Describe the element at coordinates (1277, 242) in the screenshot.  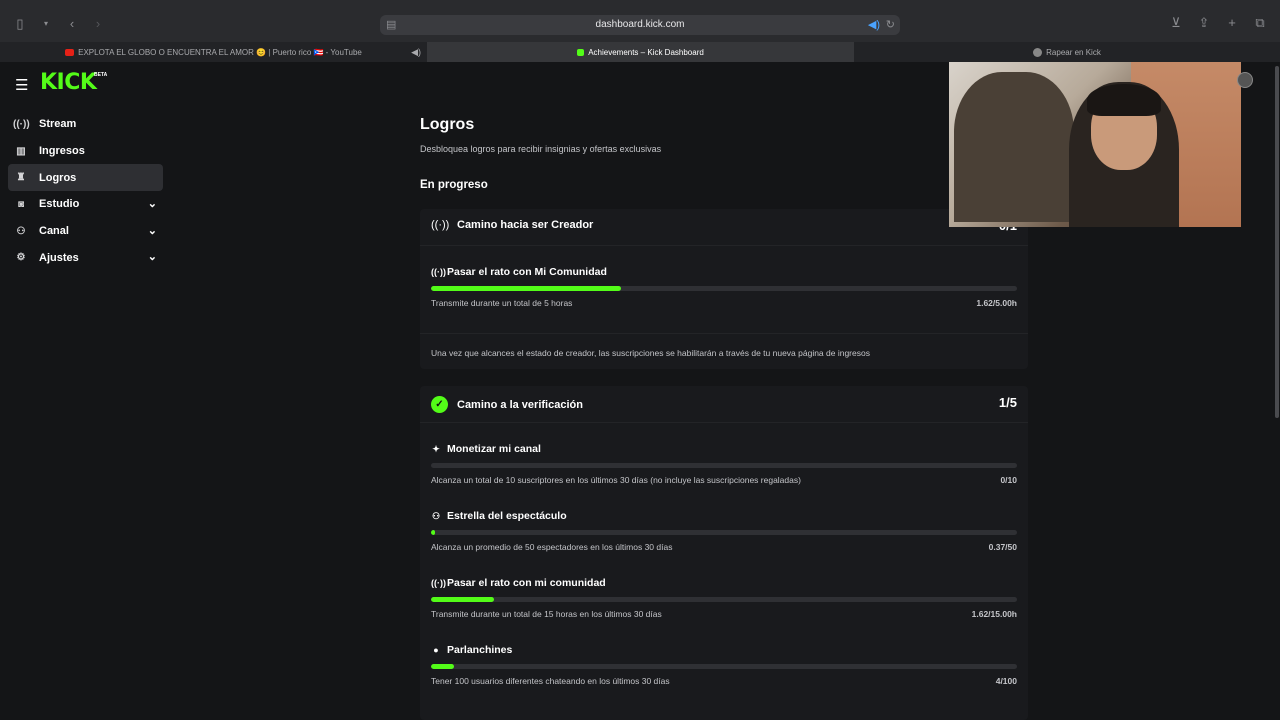
I see `scrollbar` at that location.